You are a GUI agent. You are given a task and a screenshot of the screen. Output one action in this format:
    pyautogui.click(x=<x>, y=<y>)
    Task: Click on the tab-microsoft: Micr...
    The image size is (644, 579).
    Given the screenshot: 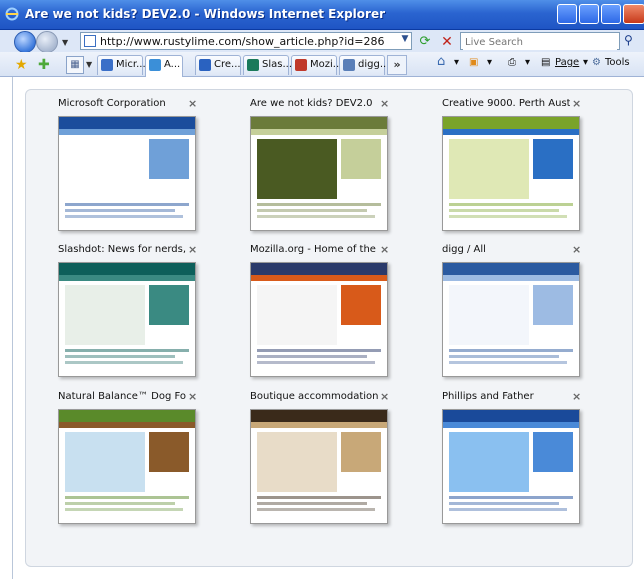 What is the action you would take?
    pyautogui.click(x=121, y=65)
    